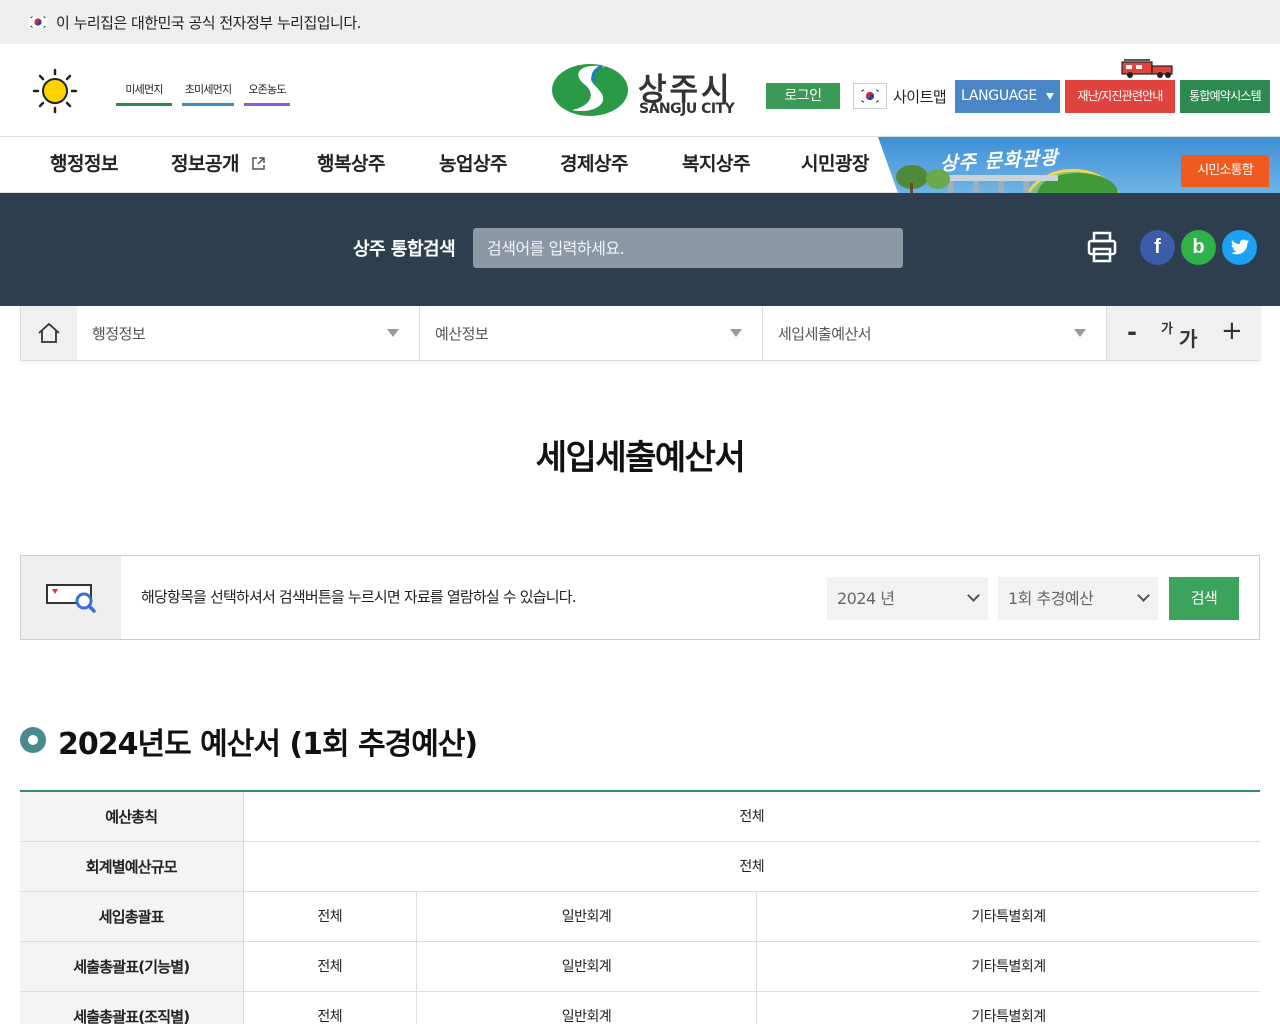 The image size is (1280, 1024). Describe the element at coordinates (1225, 96) in the screenshot. I see `reservation-system-button: 통합예약시스템` at that location.